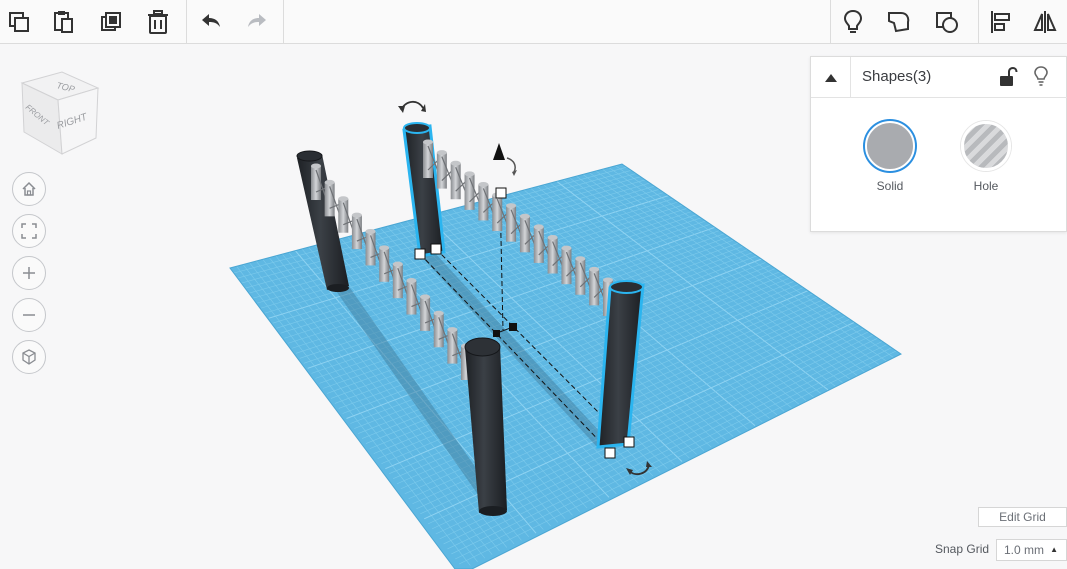 This screenshot has width=1067, height=569. I want to click on trash-icon, so click(158, 22).